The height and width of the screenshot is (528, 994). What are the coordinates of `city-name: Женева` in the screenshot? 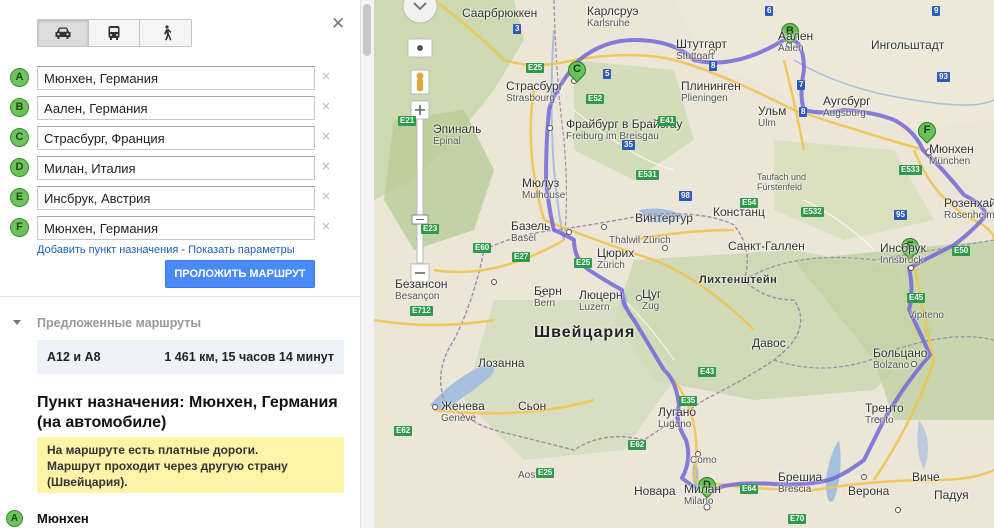 It's located at (463, 406).